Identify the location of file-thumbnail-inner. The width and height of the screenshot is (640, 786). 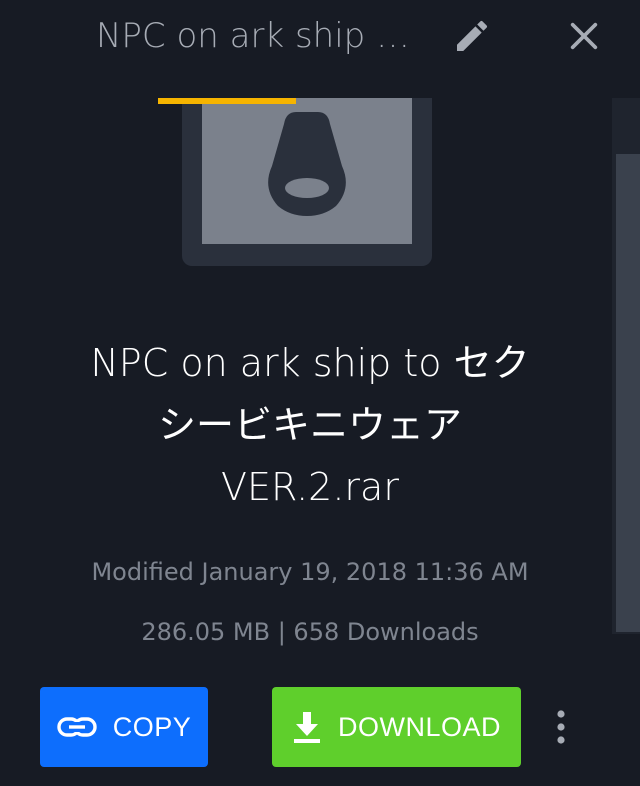
(307, 171).